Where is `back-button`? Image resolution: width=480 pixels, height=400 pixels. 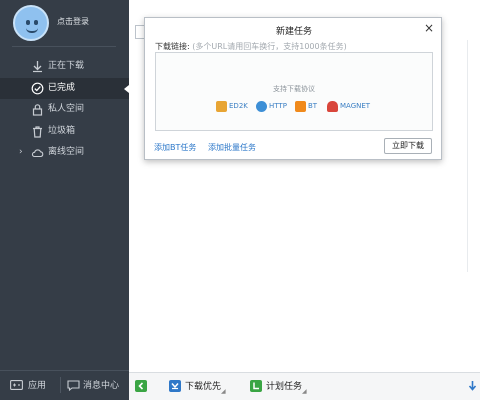
back-button is located at coordinates (142, 387).